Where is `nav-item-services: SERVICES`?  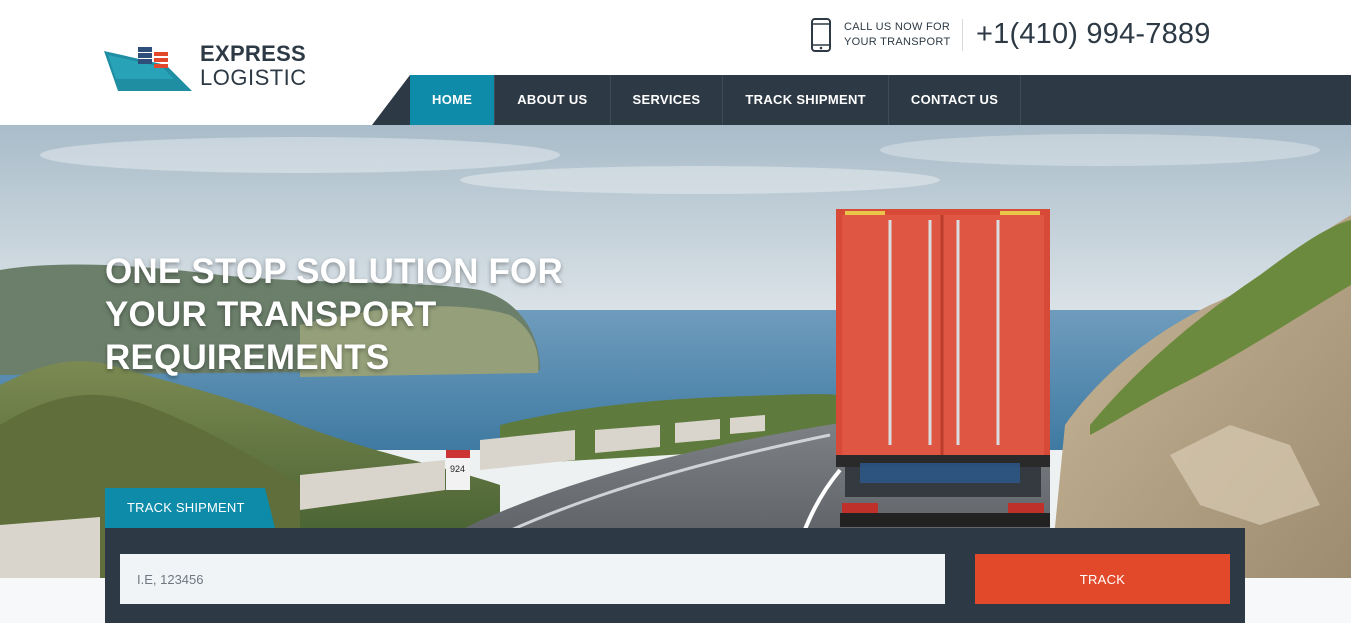
nav-item-services: SERVICES is located at coordinates (667, 100).